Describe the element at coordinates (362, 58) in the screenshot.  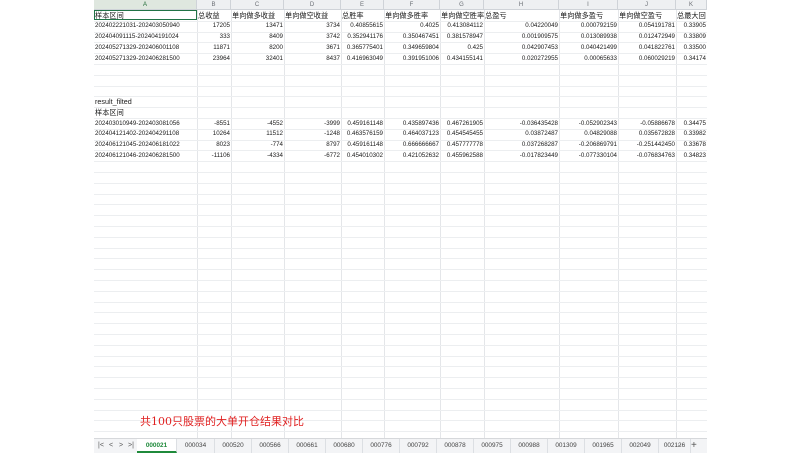
I see `table-cell: 0.416963049` at that location.